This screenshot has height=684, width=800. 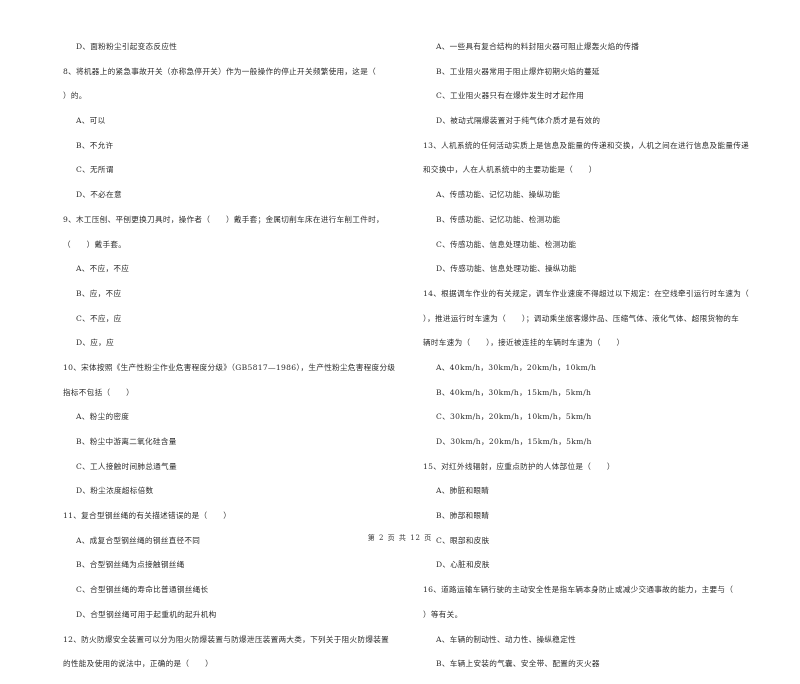 What do you see at coordinates (95, 244) in the screenshot?
I see `question-continuation: （ ）戴手套。` at bounding box center [95, 244].